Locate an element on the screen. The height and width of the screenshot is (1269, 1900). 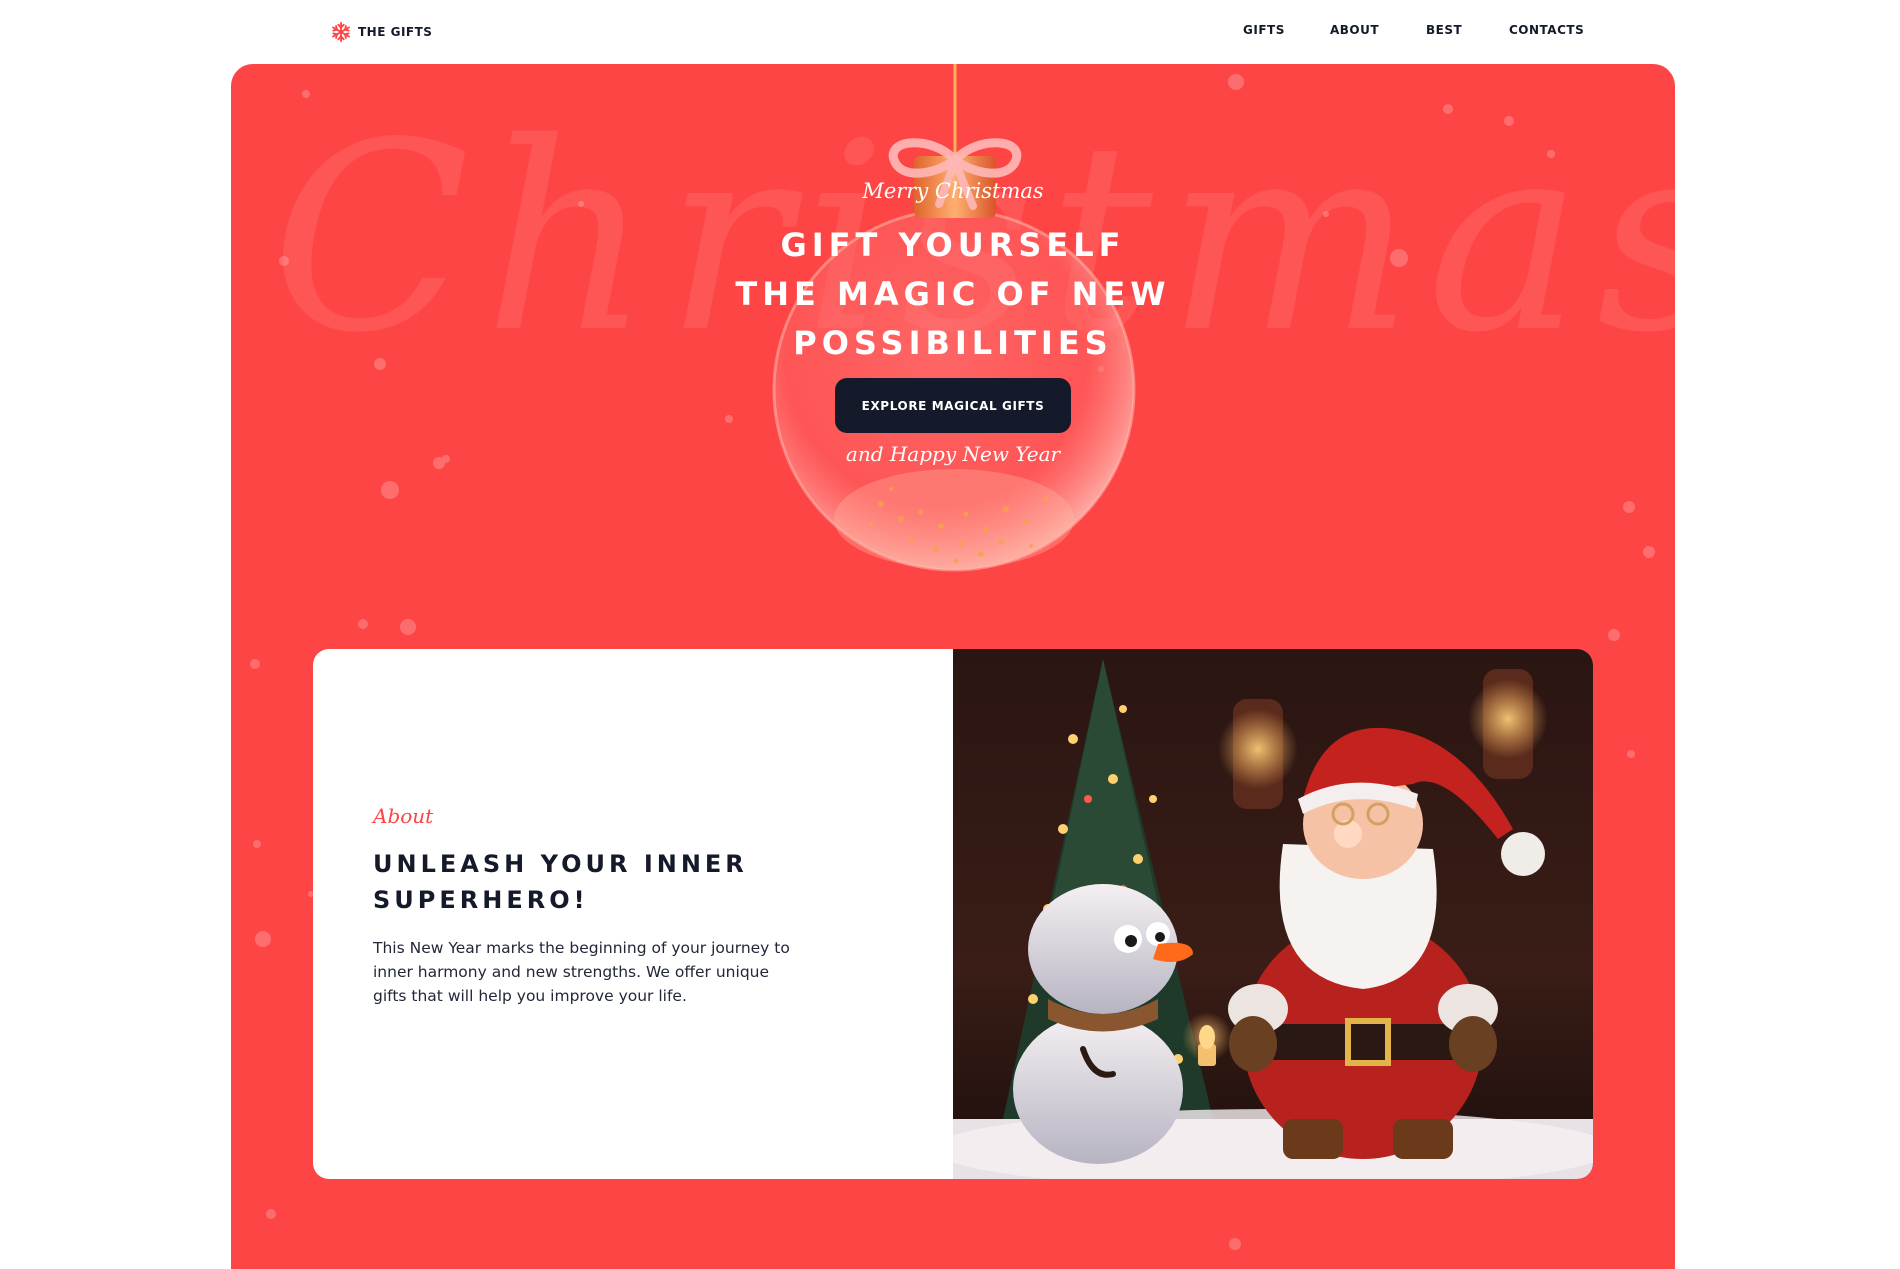
hero-title-line-1: GIFT YOURSELF is located at coordinates (953, 245).